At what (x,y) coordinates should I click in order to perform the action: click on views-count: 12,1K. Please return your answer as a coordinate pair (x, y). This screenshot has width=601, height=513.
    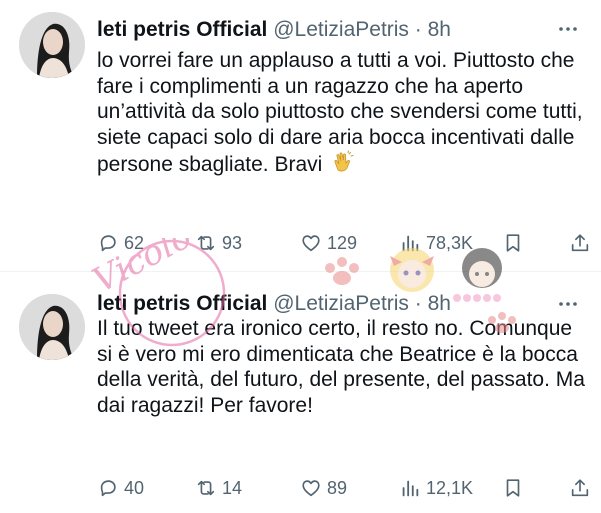
    Looking at the image, I should click on (450, 487).